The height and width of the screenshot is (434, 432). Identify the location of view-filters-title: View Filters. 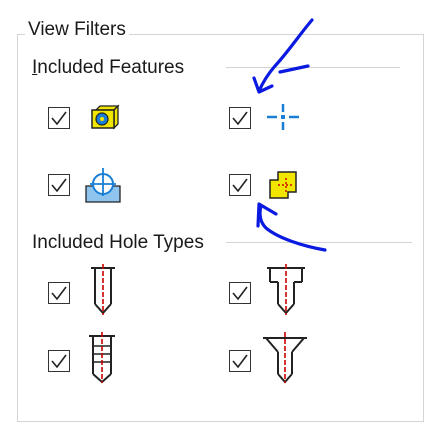
(77, 30).